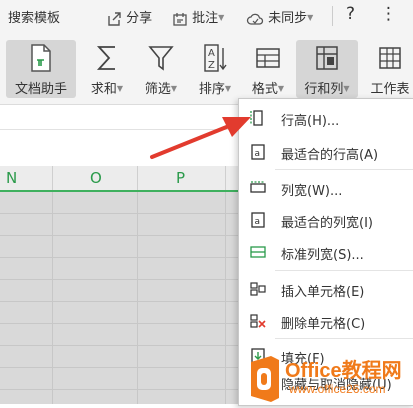  What do you see at coordinates (157, 89) in the screenshot?
I see `filter-label: 筛选` at bounding box center [157, 89].